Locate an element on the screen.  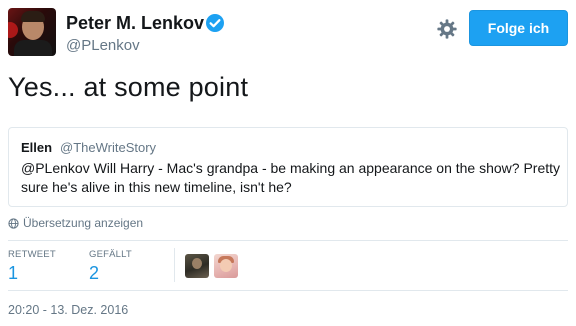
tweet-text: Yes... at some point is located at coordinates (128, 87).